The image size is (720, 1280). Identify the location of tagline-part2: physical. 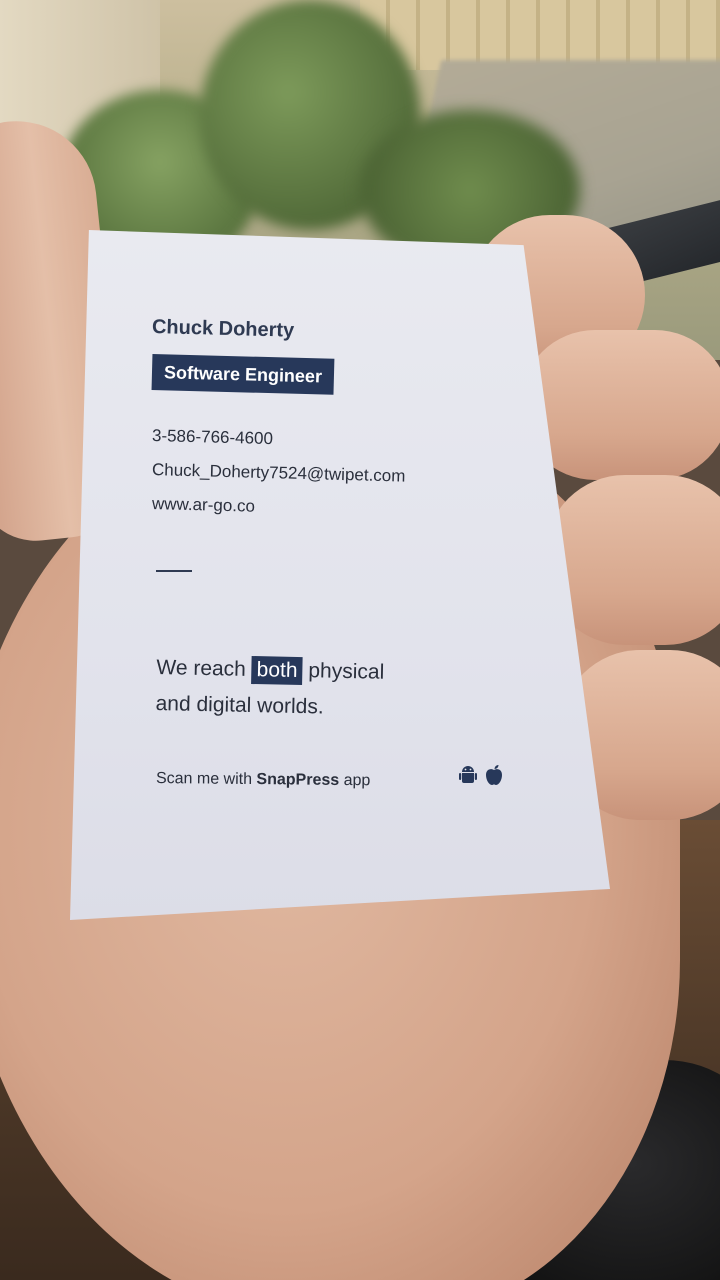
(343, 671).